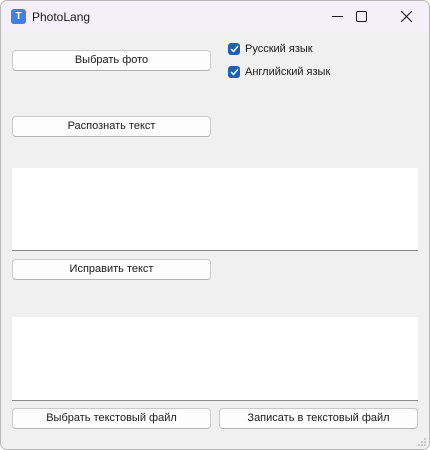 The image size is (430, 450). I want to click on russian-language-checkbox: Русский язык, so click(270, 49).